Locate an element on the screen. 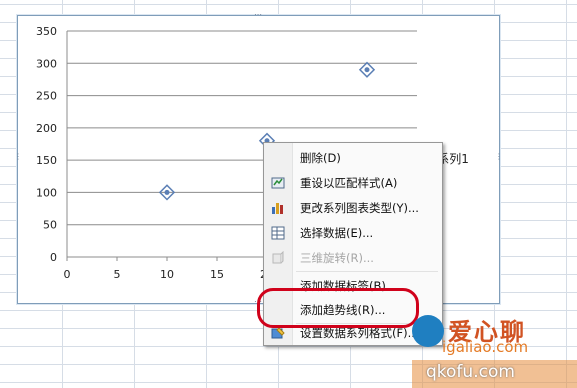  x-tick-label: 5 is located at coordinates (117, 274).